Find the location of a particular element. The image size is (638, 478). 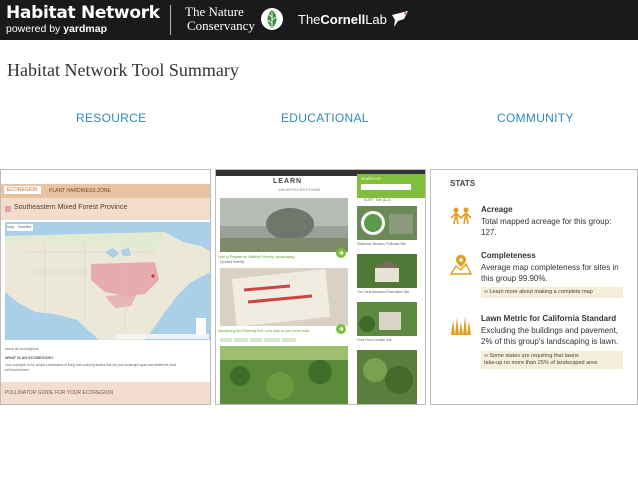

people-icon is located at coordinates (461, 216).